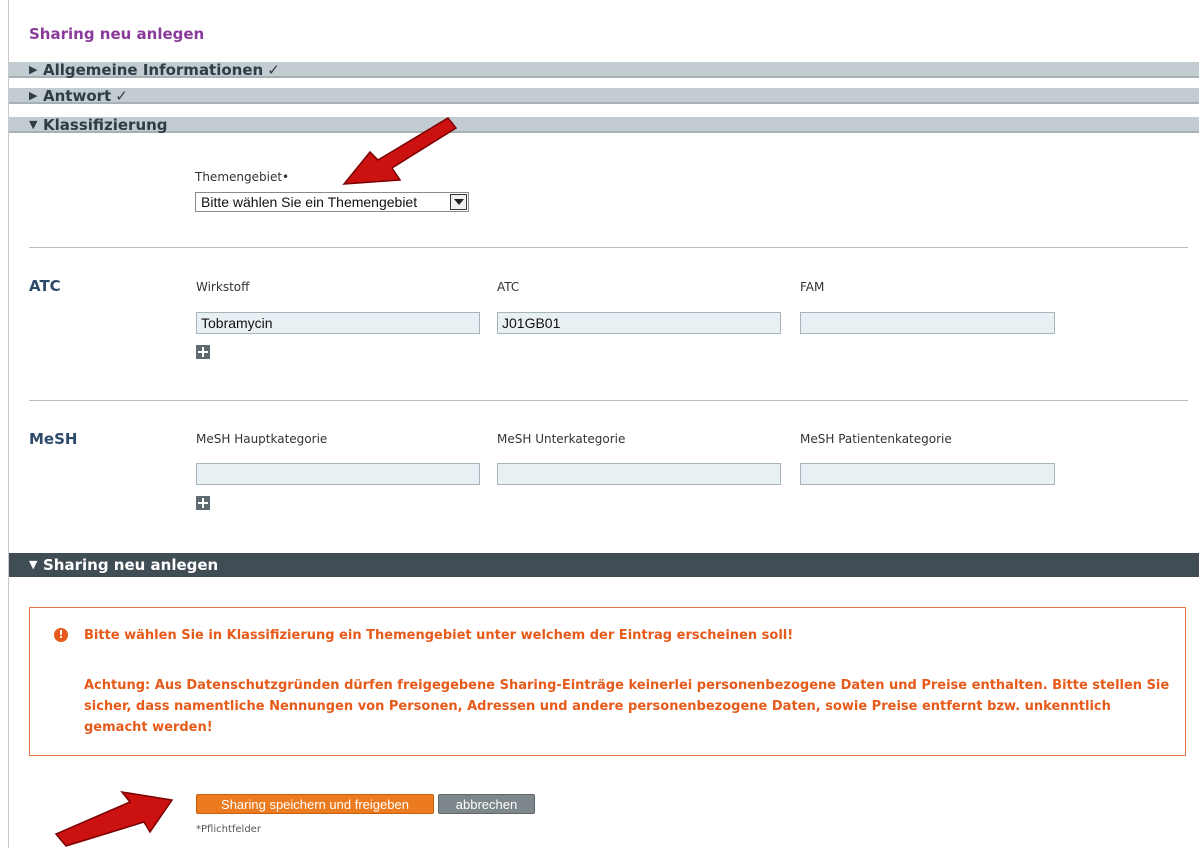 The image size is (1199, 848). What do you see at coordinates (927, 474) in the screenshot?
I see `mesh-patientenkategorie-input` at bounding box center [927, 474].